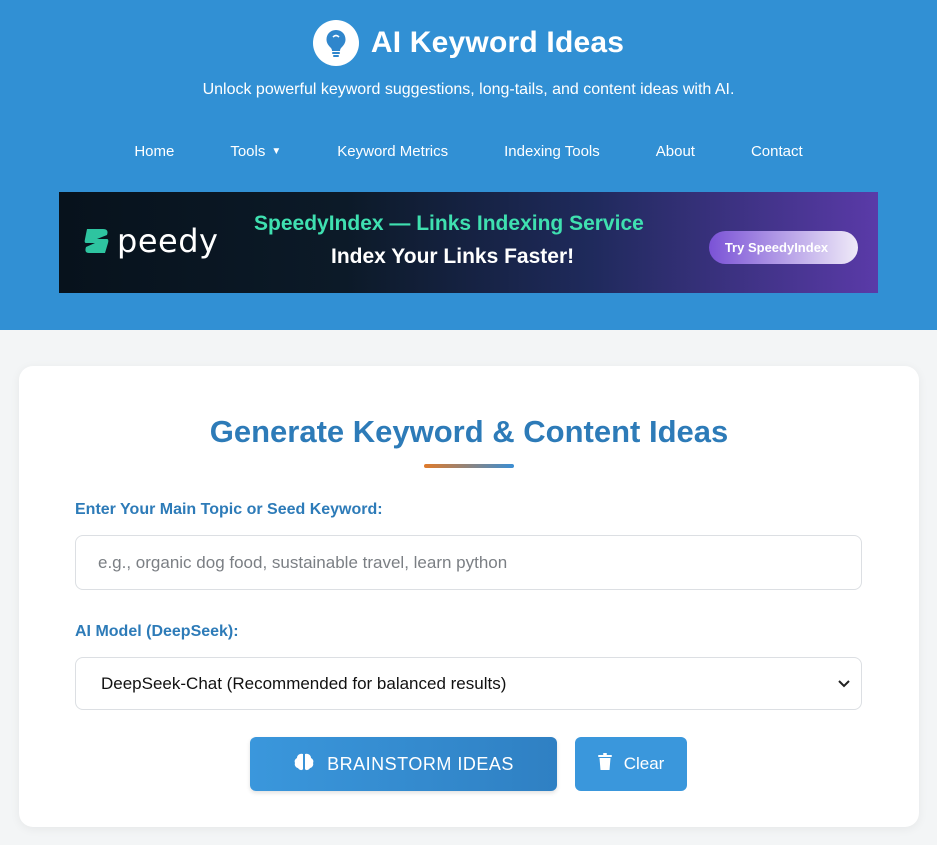 This screenshot has height=845, width=937. Describe the element at coordinates (644, 763) in the screenshot. I see `clear-label: Clear` at that location.